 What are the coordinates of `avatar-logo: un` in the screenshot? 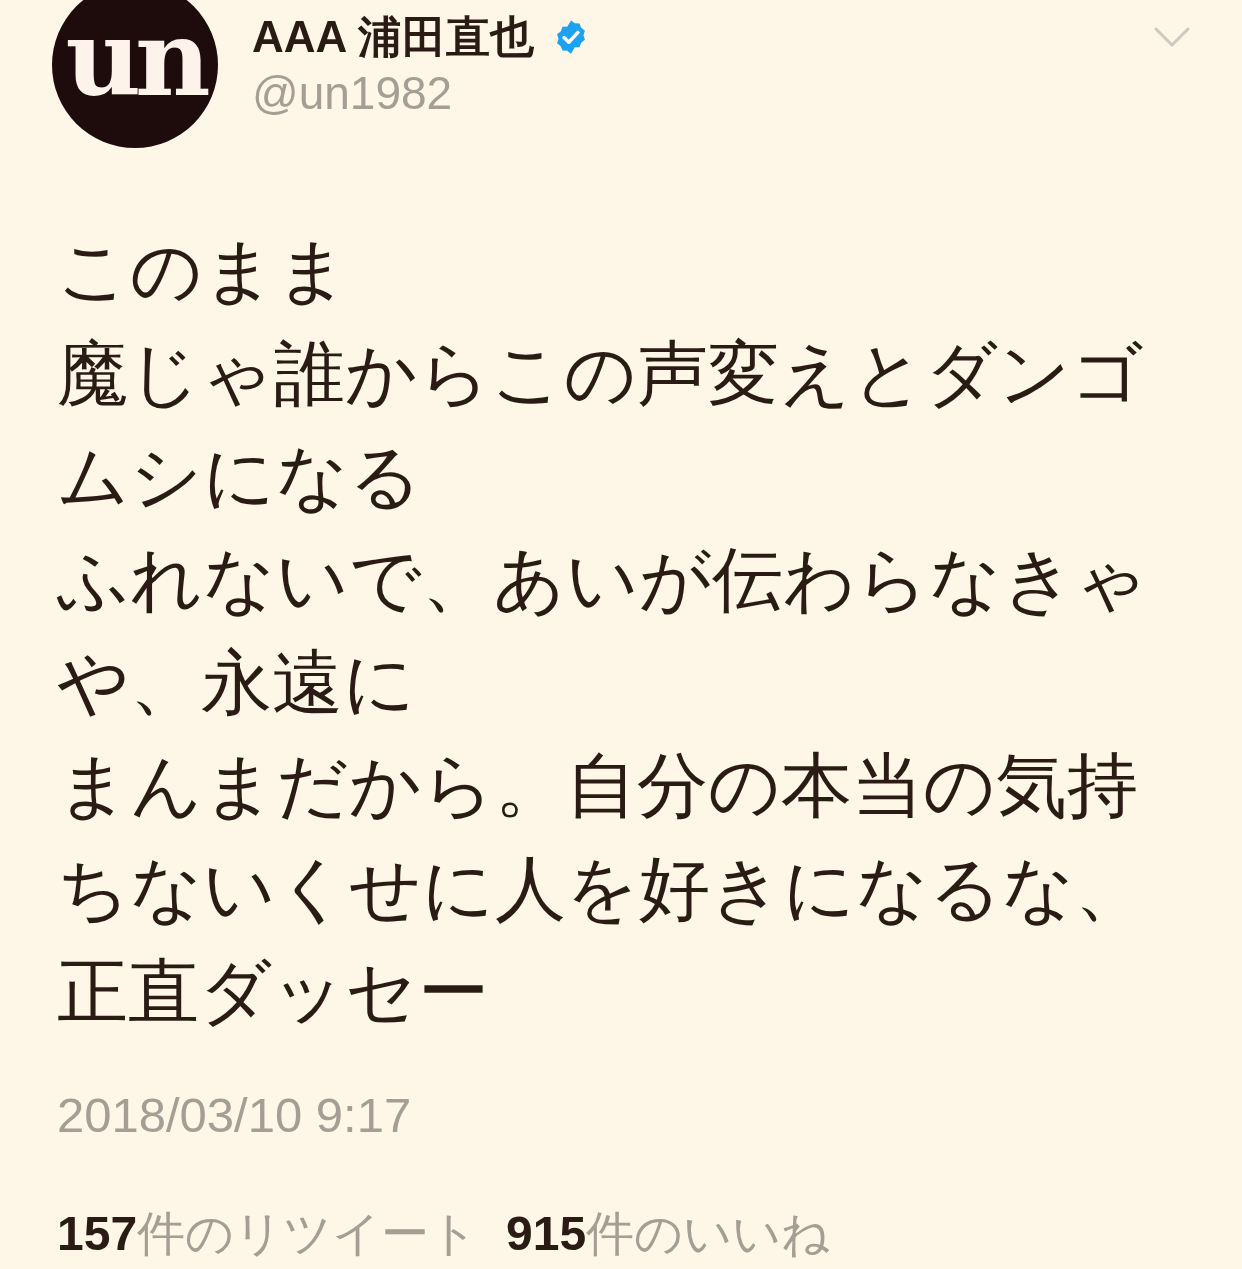 It's located at (135, 74).